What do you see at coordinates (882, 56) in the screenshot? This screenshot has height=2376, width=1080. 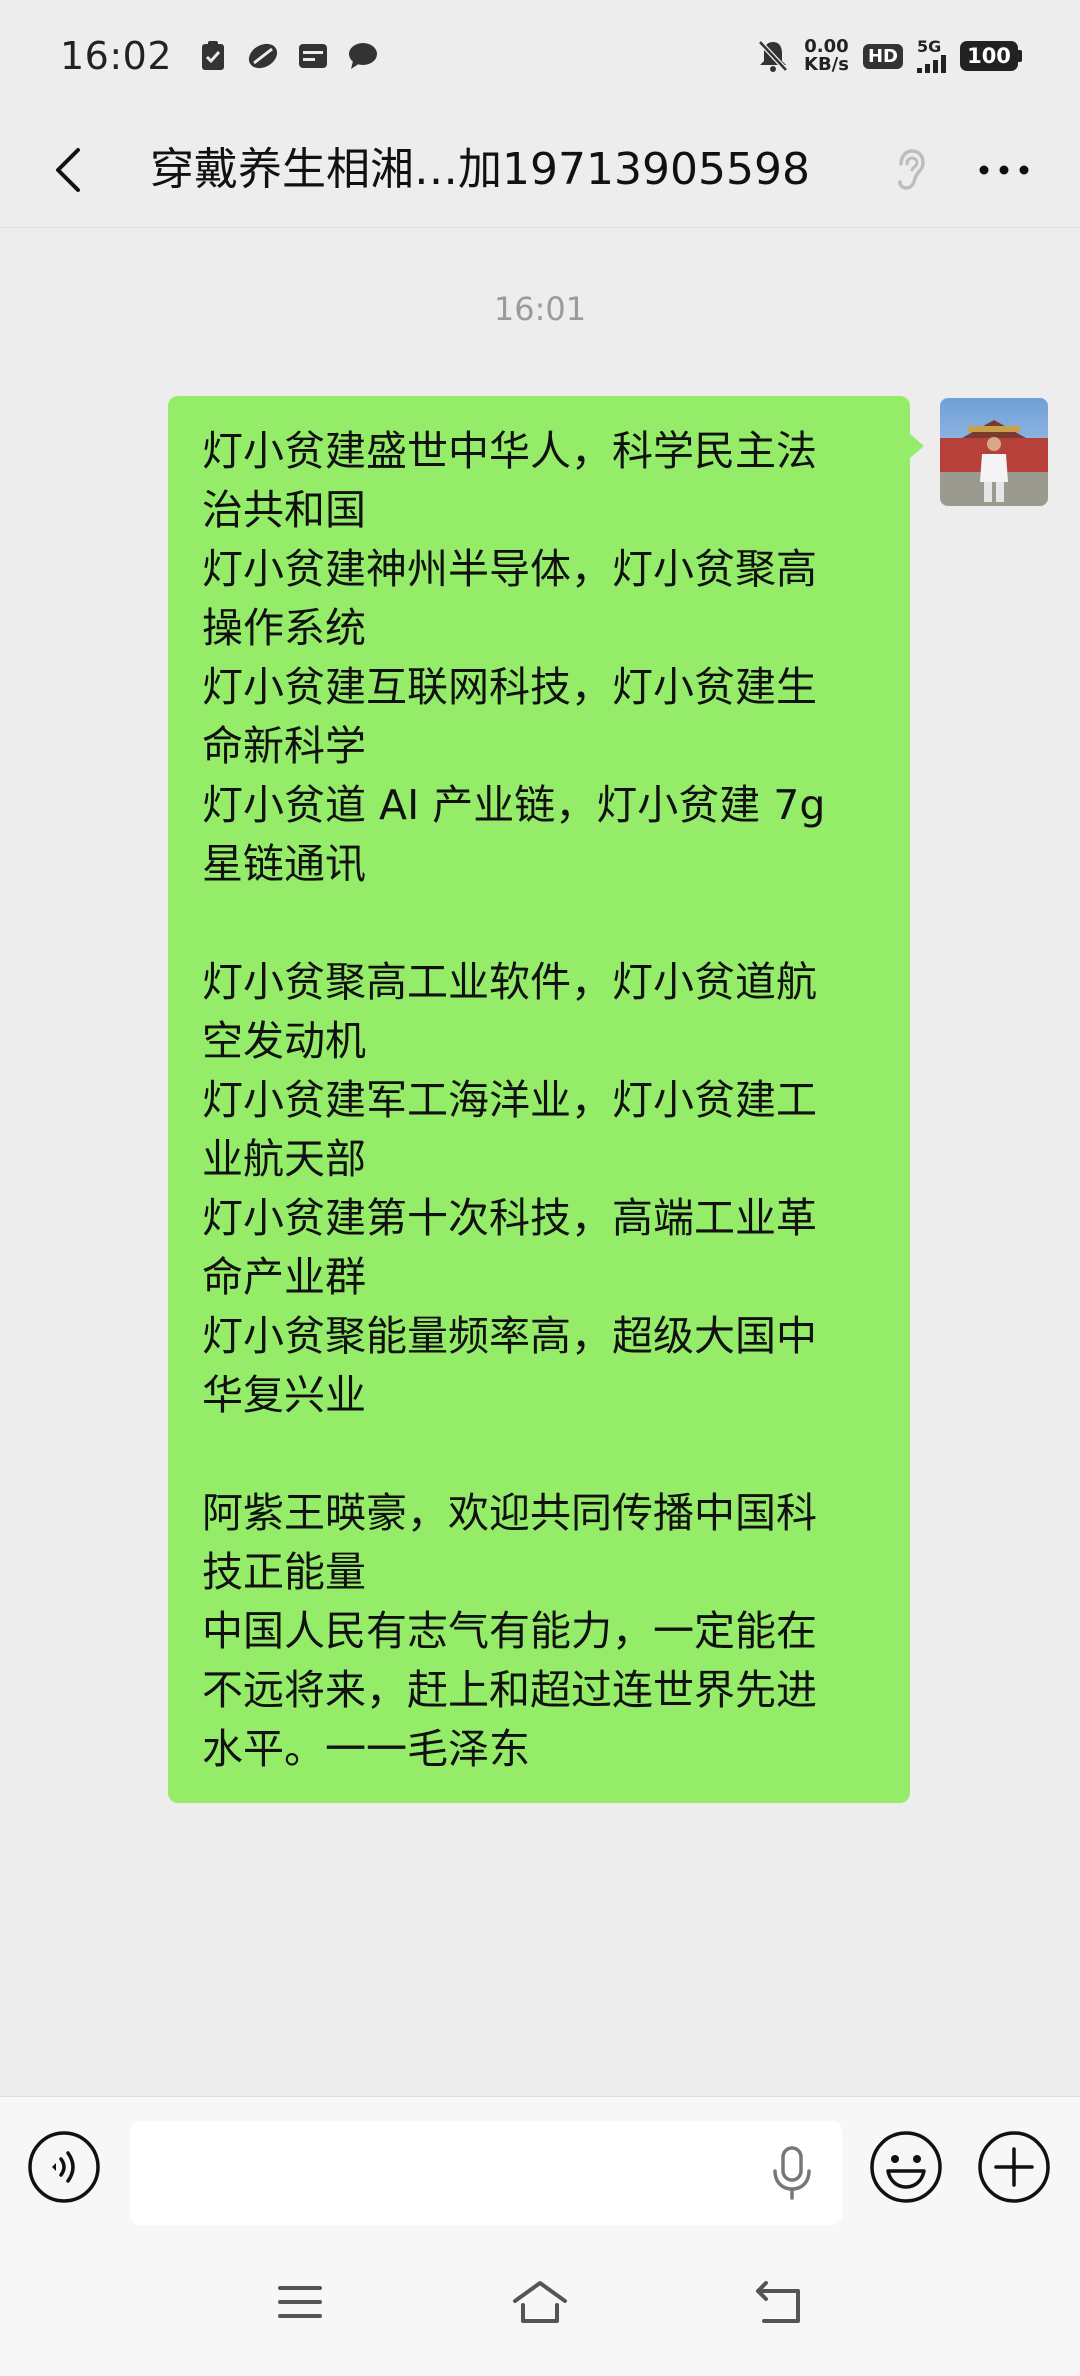 I see `hd-badge: HD` at bounding box center [882, 56].